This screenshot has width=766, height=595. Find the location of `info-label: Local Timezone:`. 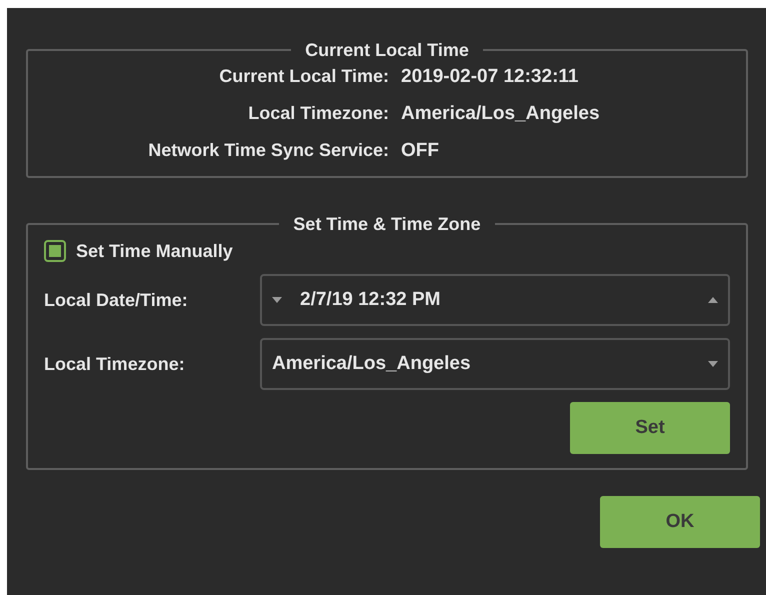

info-label: Local Timezone: is located at coordinates (318, 114).